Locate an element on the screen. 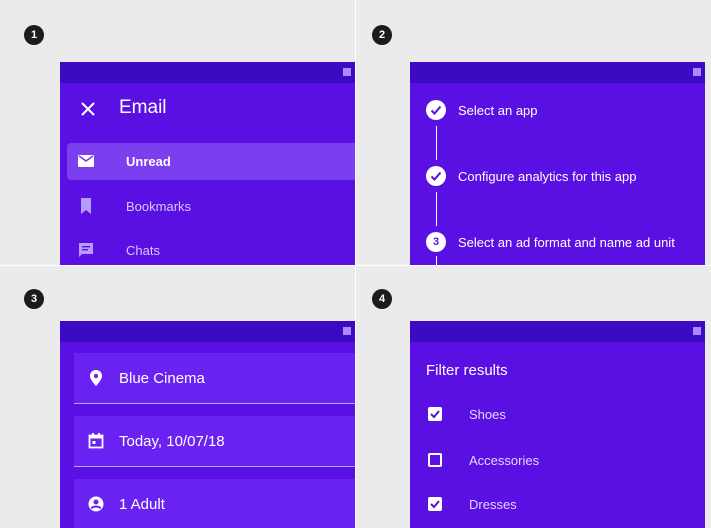  checkbox-shoes is located at coordinates (435, 414).